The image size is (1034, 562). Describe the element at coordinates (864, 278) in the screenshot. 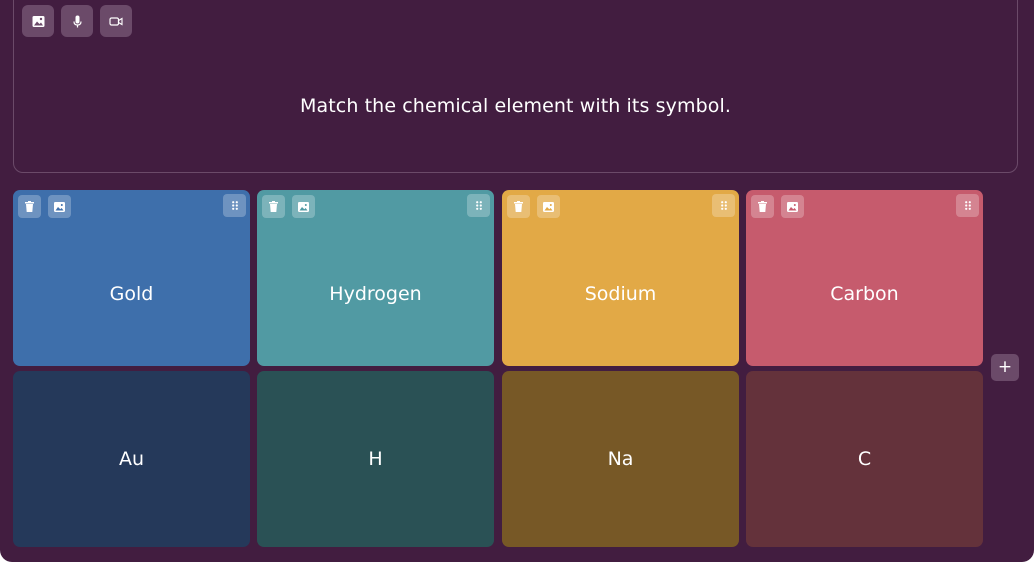

I see `term-card: Carbon` at that location.